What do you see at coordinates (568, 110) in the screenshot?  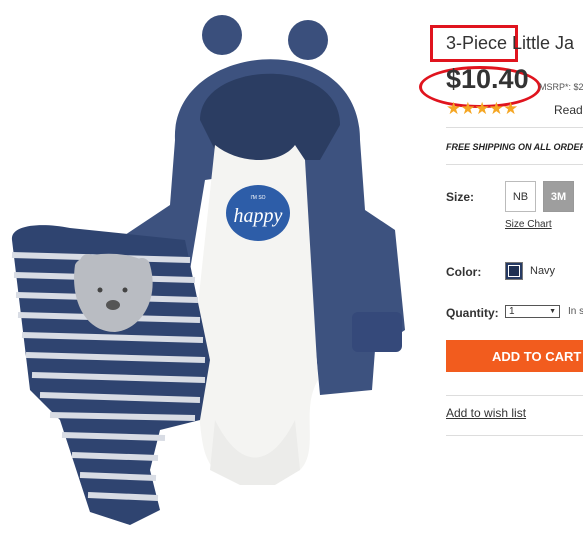 I see `read-reviews-link: Read` at bounding box center [568, 110].